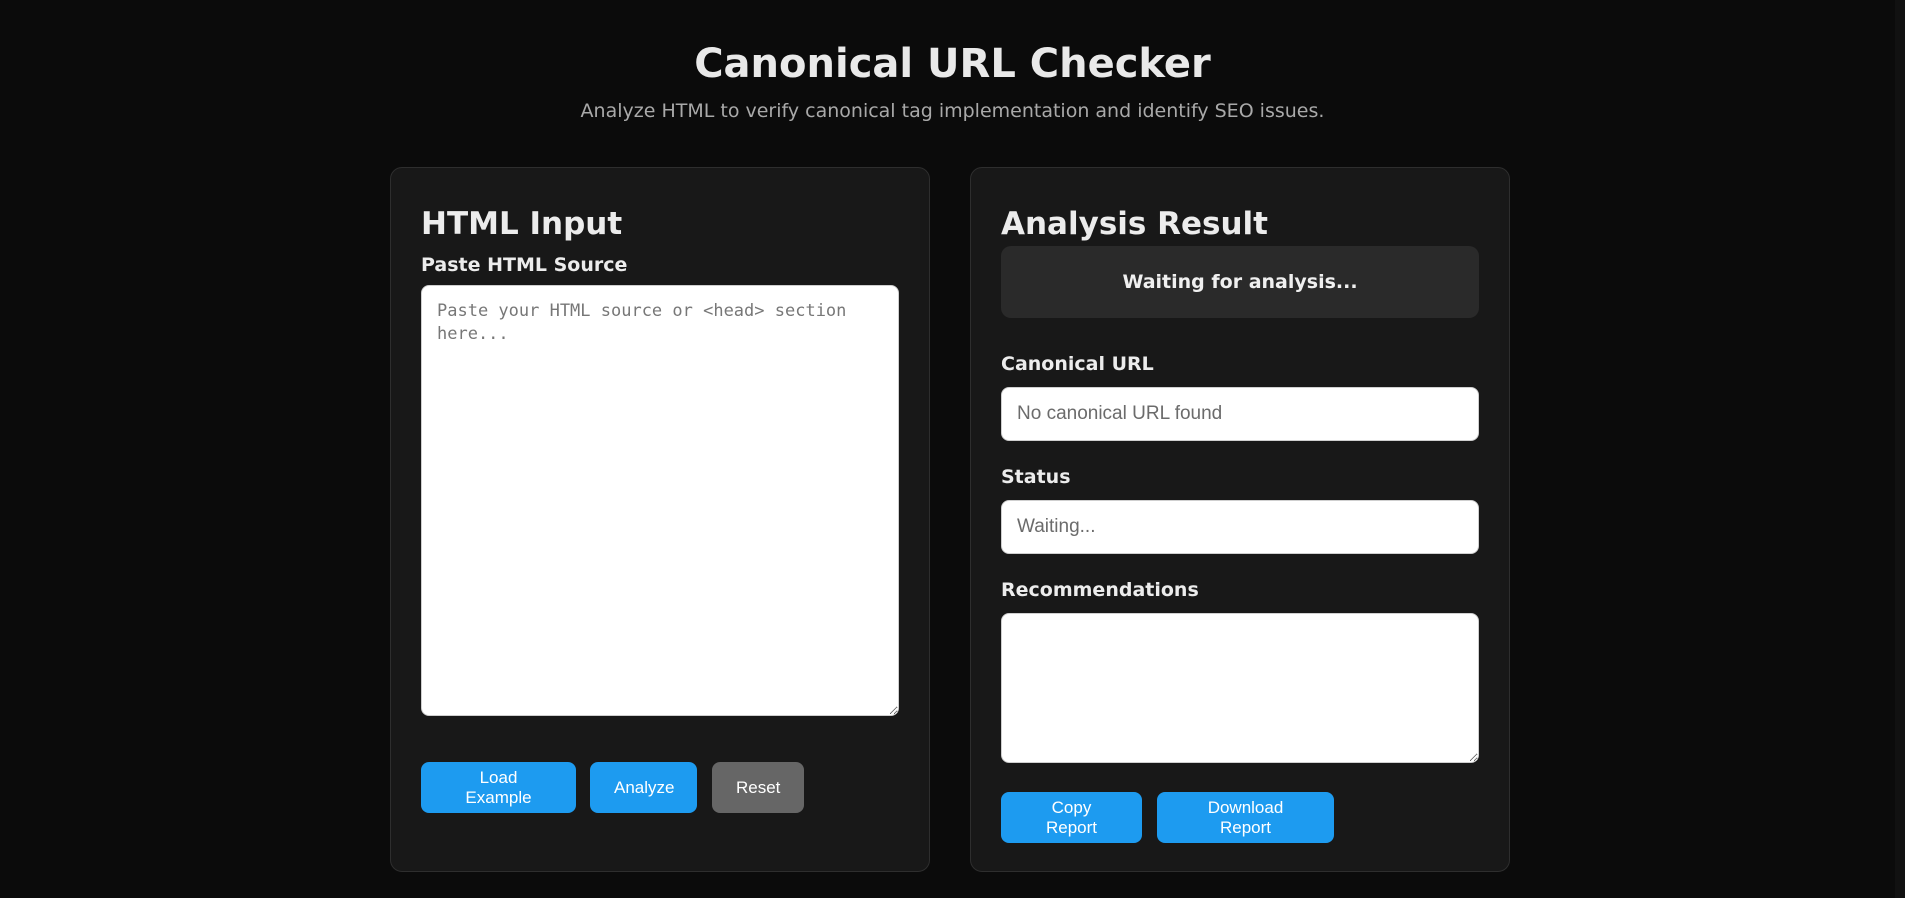  Describe the element at coordinates (1071, 817) in the screenshot. I see `copy-report-button: Copy Report` at that location.